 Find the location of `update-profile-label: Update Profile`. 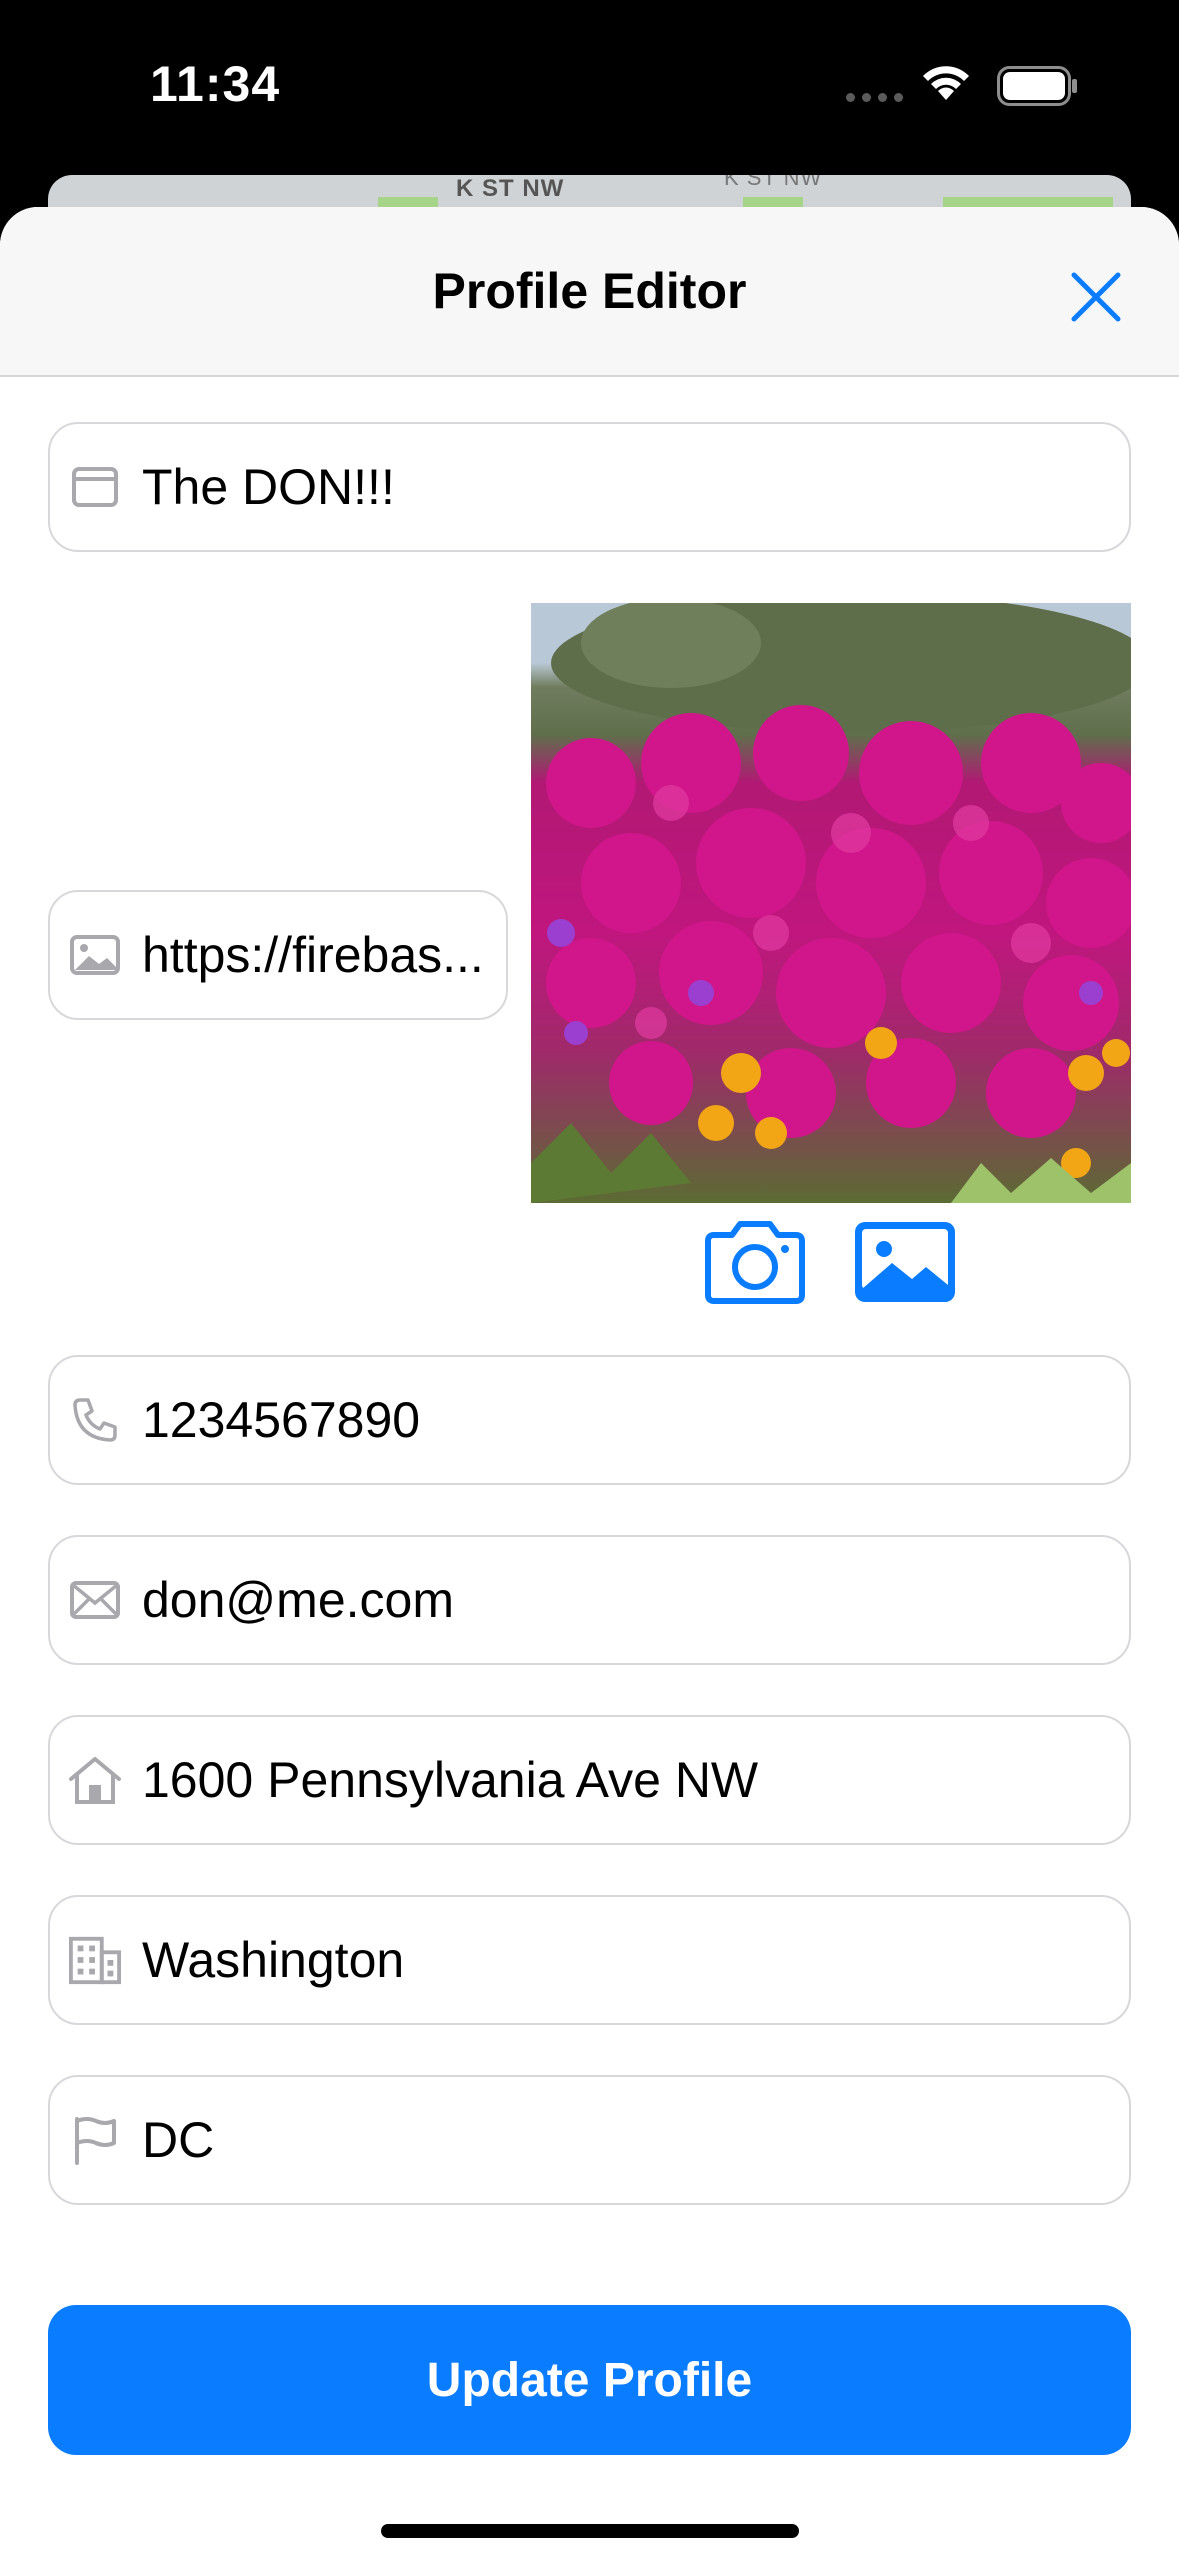

update-profile-label: Update Profile is located at coordinates (589, 2380).